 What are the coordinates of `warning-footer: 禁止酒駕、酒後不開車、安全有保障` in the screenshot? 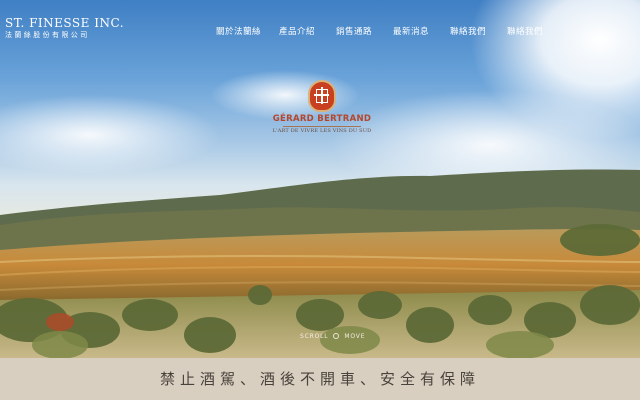 It's located at (320, 379).